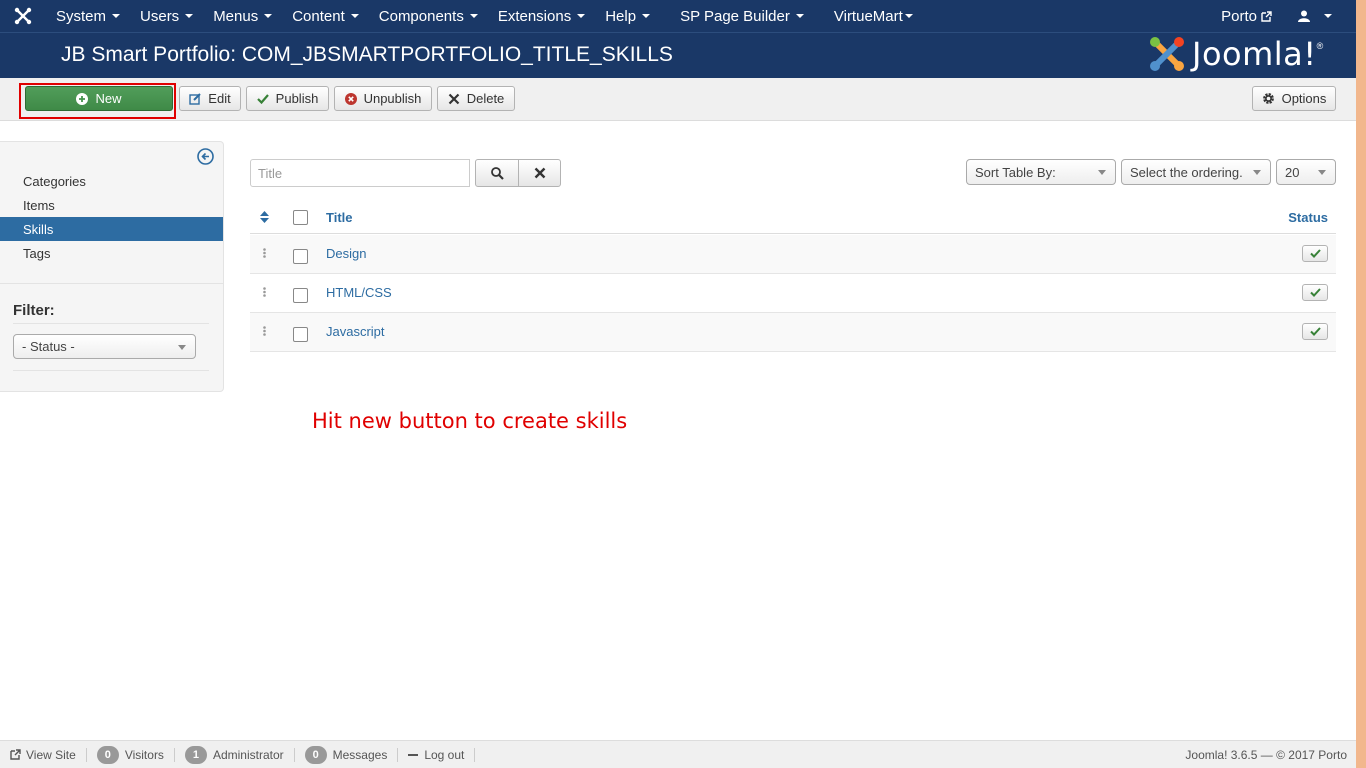  Describe the element at coordinates (1015, 172) in the screenshot. I see `sort-table-value: Sort Table By:` at that location.